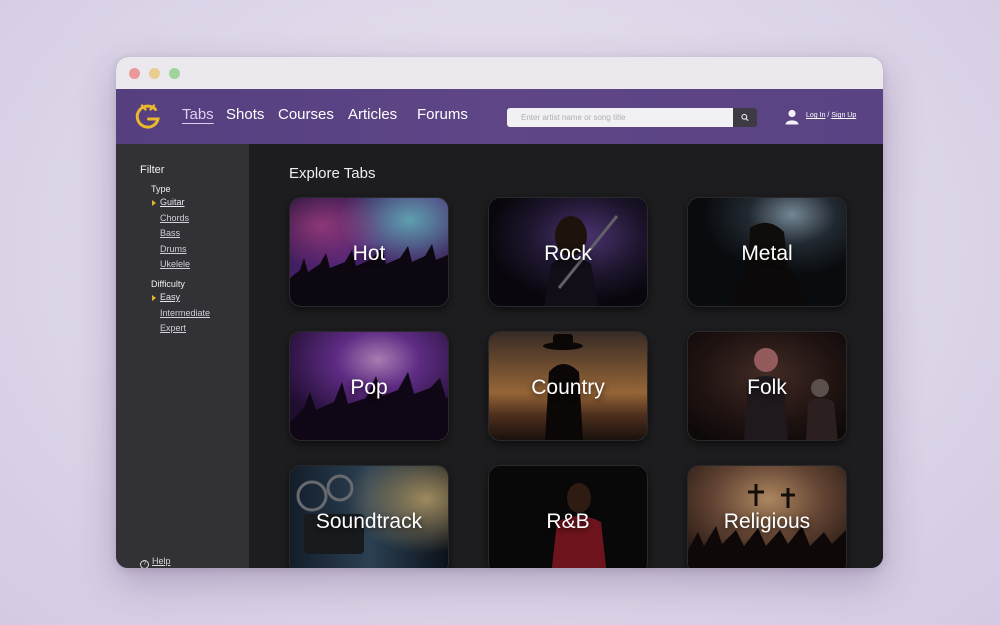 The image size is (1000, 625). I want to click on maximize-window-button, so click(174, 73).